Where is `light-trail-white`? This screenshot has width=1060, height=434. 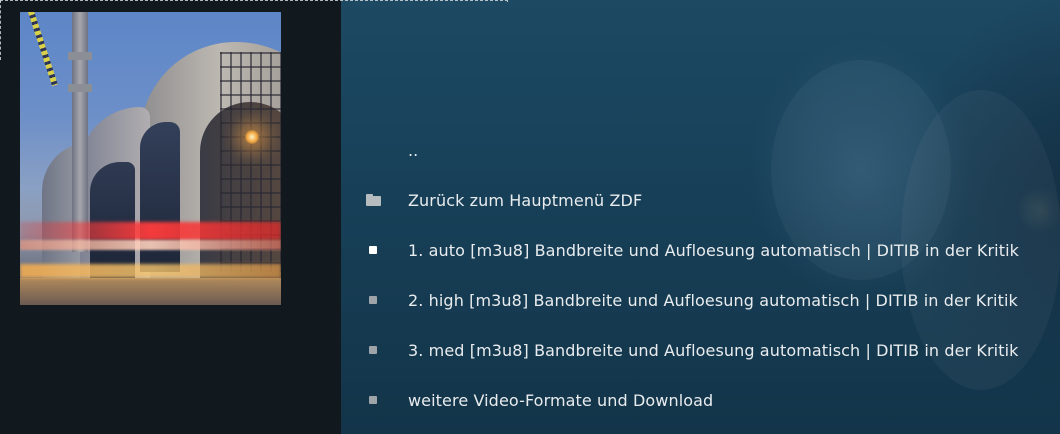
light-trail-white is located at coordinates (150, 245).